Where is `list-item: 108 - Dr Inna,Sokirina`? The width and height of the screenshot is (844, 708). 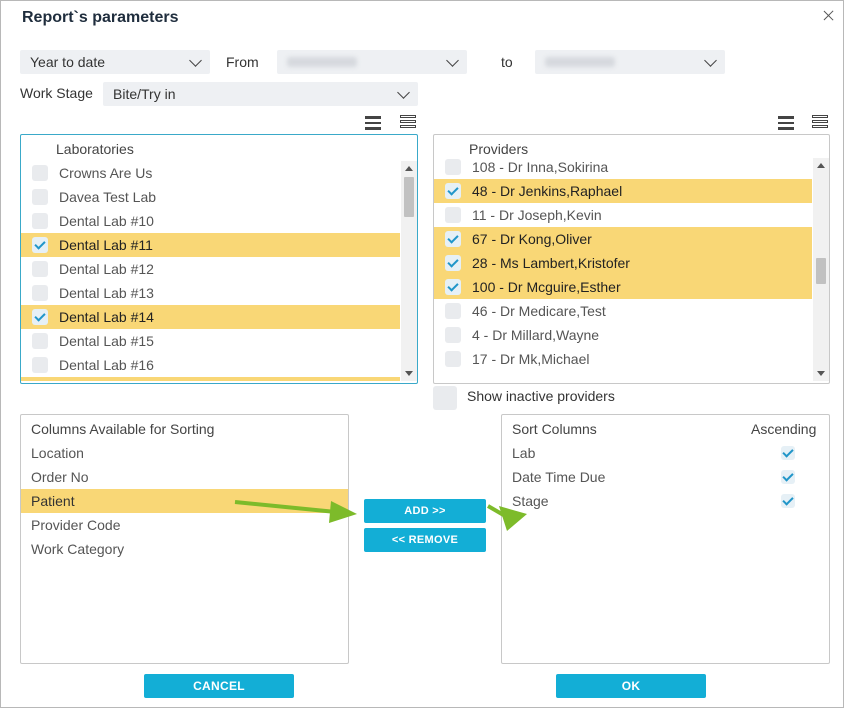 list-item: 108 - Dr Inna,Sokirina is located at coordinates (623, 168).